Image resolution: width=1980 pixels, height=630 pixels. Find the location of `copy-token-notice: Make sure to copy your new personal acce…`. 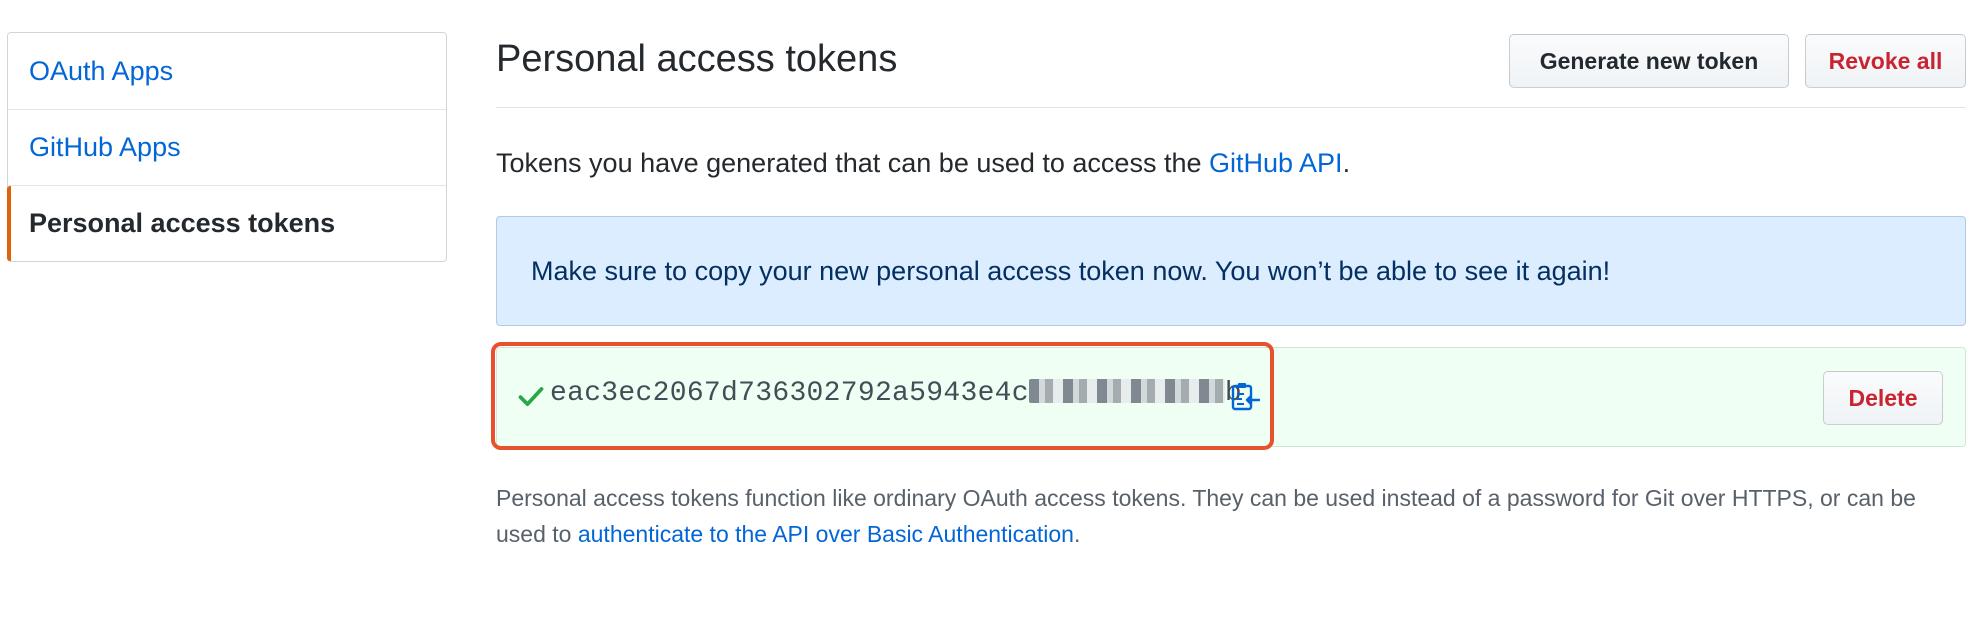

copy-token-notice: Make sure to copy your new personal acce… is located at coordinates (1231, 271).